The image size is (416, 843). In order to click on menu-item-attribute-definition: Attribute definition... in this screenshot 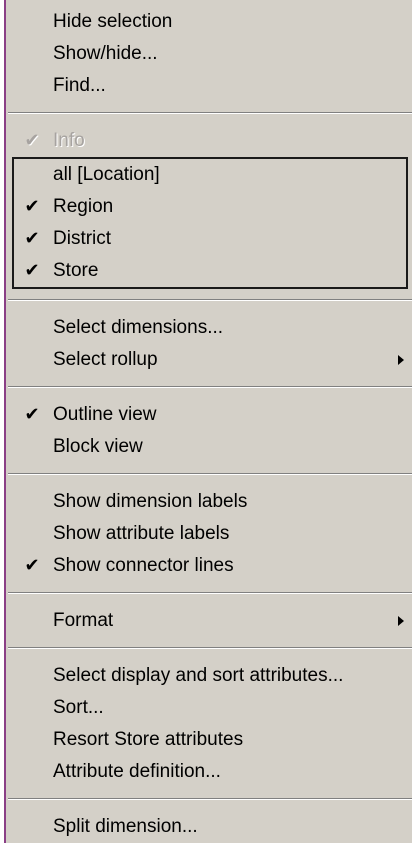, I will do `click(210, 772)`.